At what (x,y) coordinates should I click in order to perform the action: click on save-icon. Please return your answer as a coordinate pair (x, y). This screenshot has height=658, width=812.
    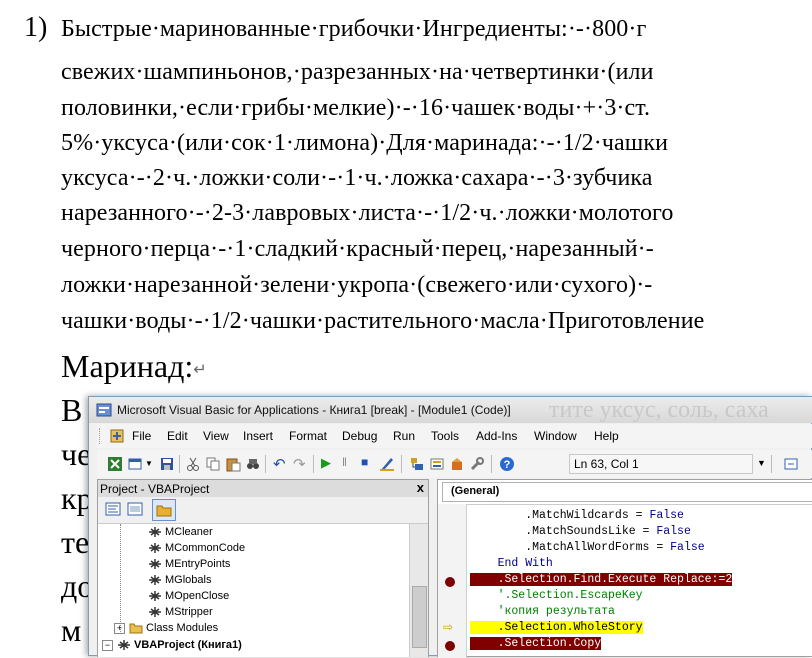
    Looking at the image, I should click on (167, 464).